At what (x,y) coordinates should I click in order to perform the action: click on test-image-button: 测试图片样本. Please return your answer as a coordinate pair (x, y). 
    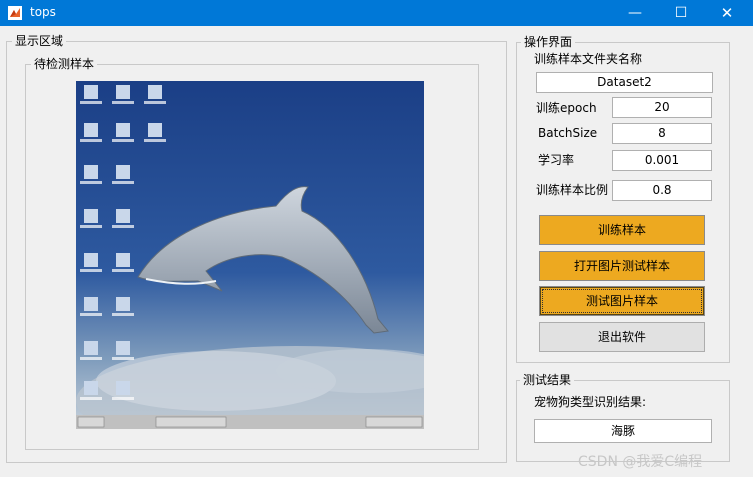
    Looking at the image, I should click on (622, 301).